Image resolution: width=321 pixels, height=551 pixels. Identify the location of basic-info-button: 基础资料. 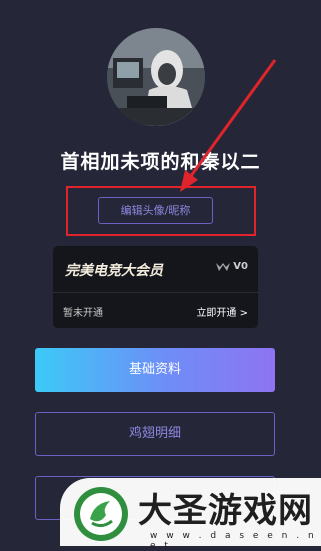
(155, 370).